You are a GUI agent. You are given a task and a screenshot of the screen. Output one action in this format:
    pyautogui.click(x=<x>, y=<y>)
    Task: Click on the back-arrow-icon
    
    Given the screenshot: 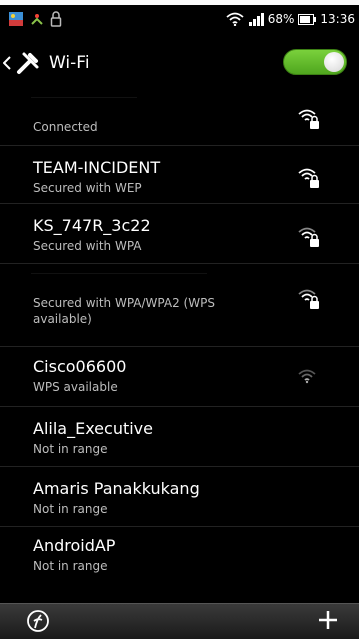 What is the action you would take?
    pyautogui.click(x=8, y=63)
    